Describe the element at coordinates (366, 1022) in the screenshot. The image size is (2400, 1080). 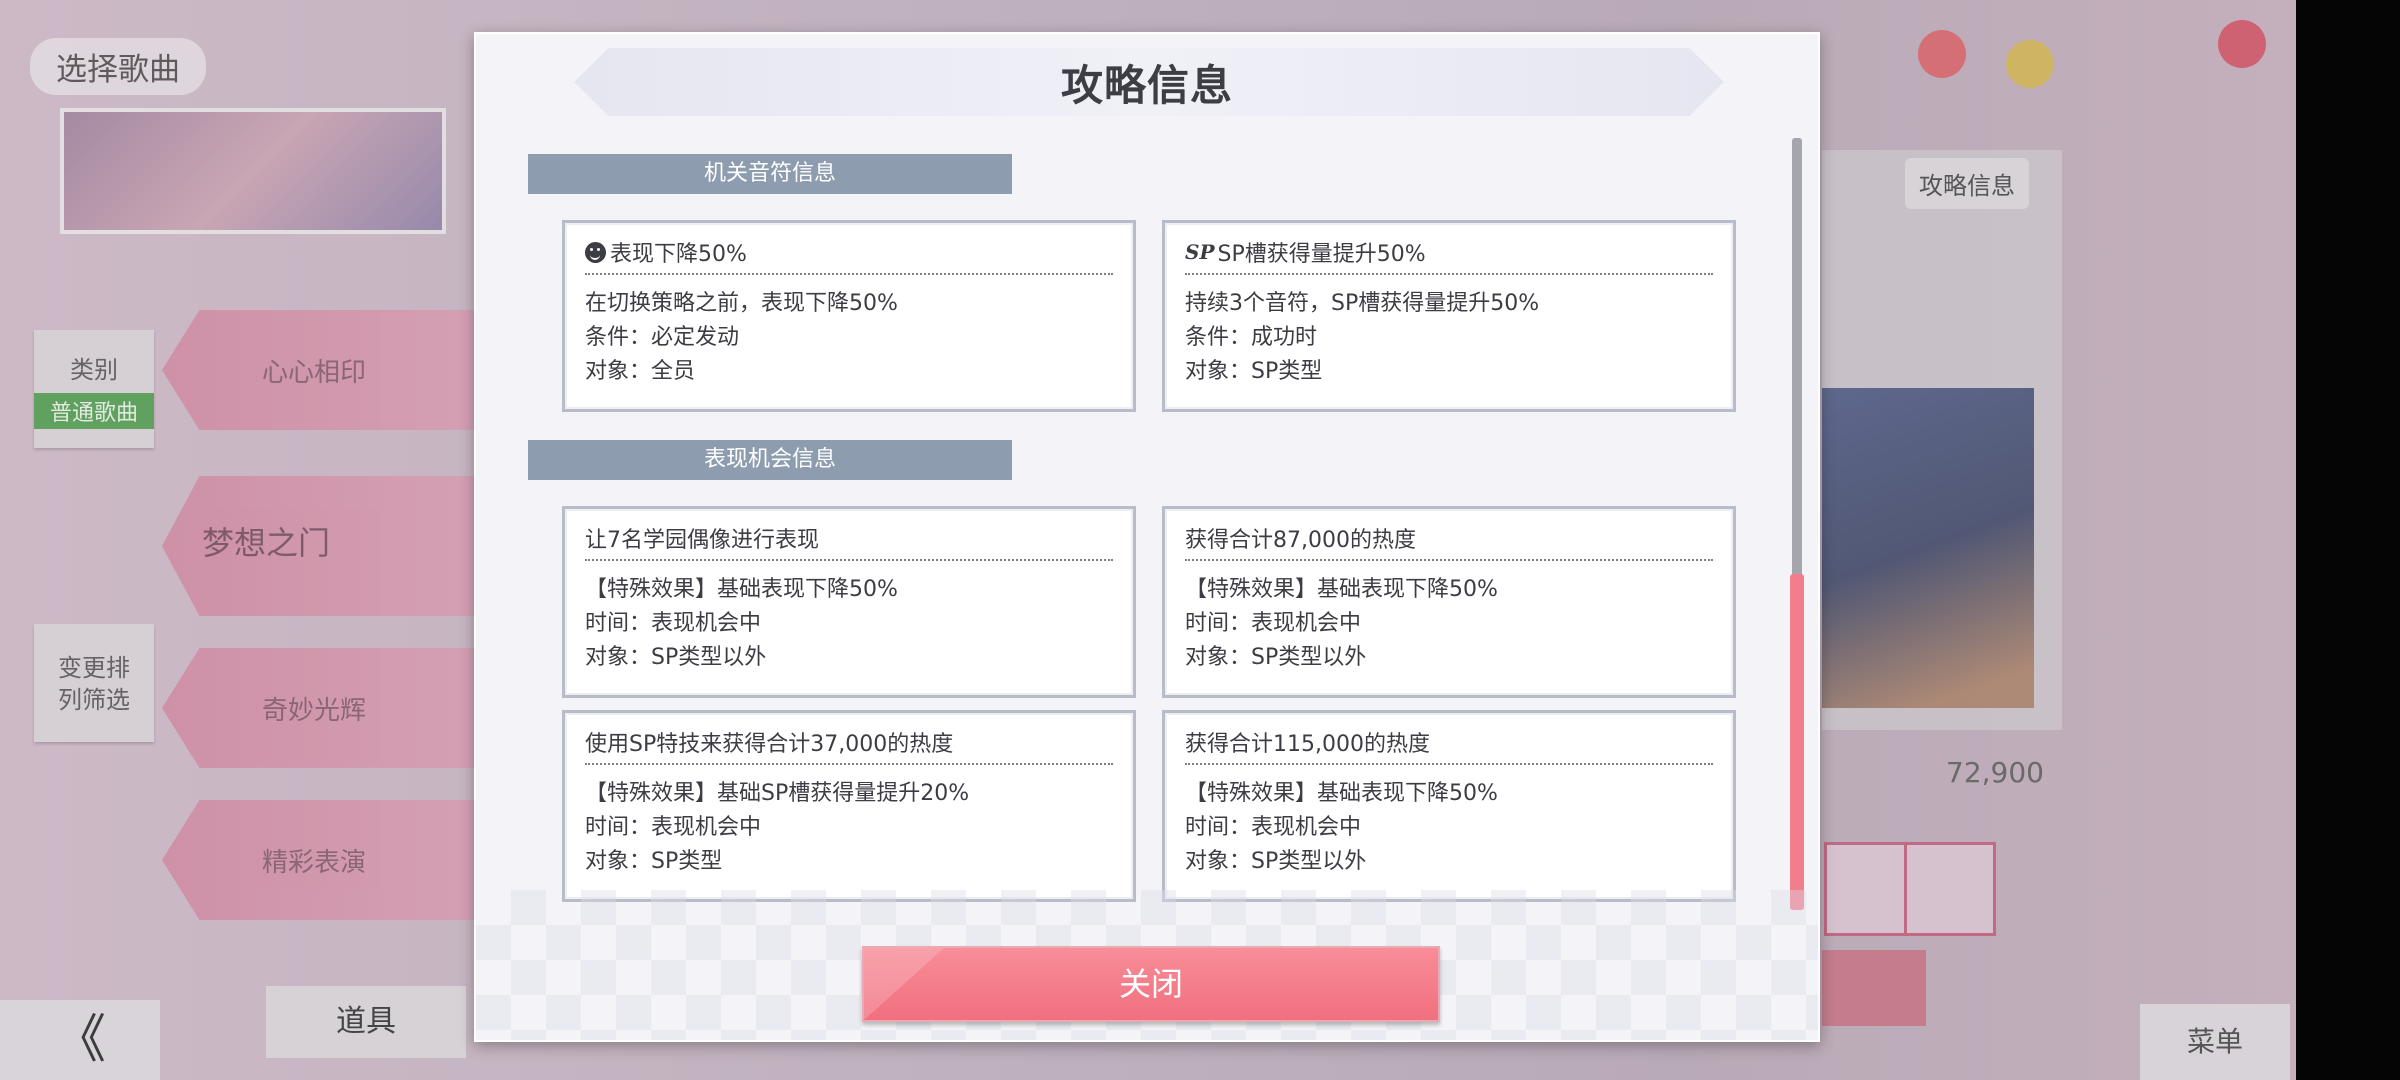
I see `item-button: 道具` at that location.